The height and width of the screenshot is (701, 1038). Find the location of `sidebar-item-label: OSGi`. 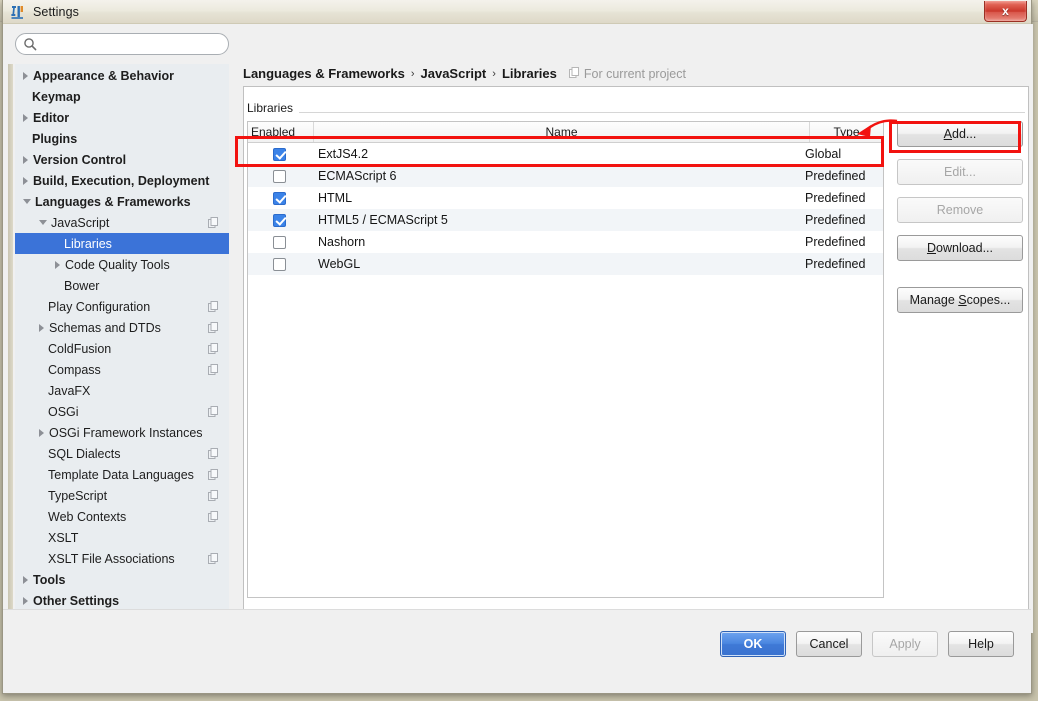

sidebar-item-label: OSGi is located at coordinates (63, 411).